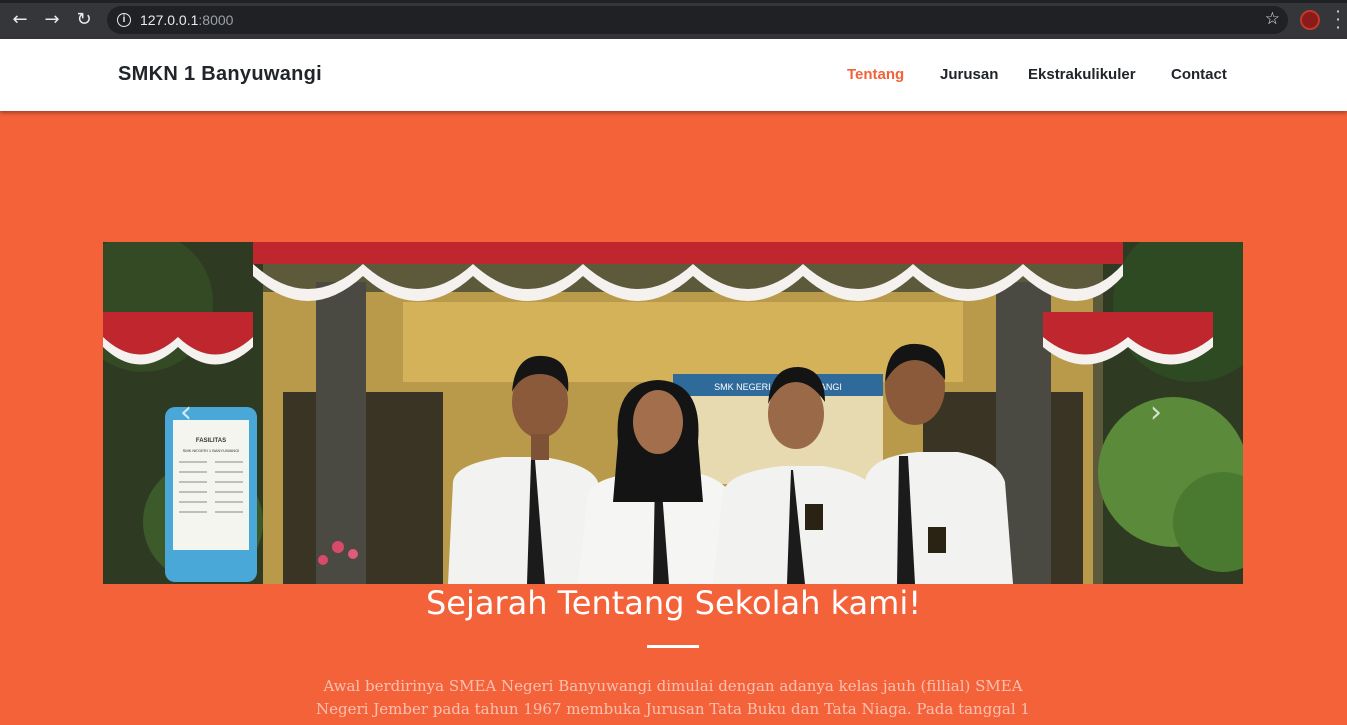 This screenshot has height=725, width=1347. Describe the element at coordinates (84, 20) in the screenshot. I see `reload-icon: ↻` at that location.